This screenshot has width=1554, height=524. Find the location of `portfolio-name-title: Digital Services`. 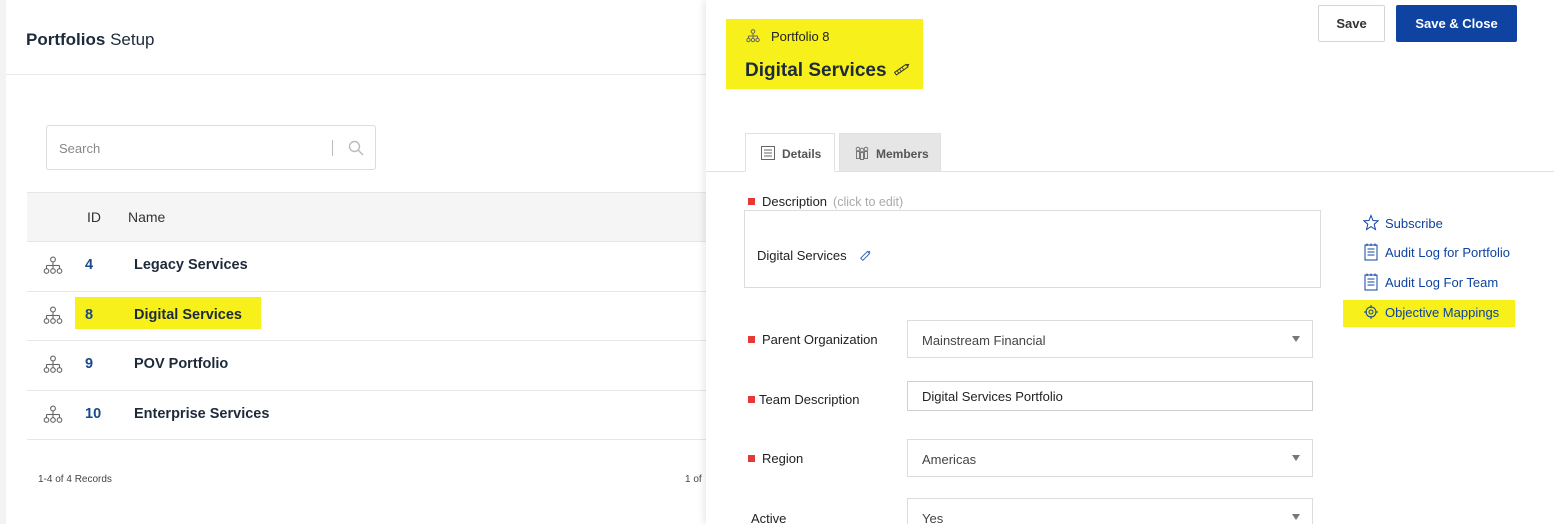

portfolio-name-title: Digital Services is located at coordinates (816, 70).